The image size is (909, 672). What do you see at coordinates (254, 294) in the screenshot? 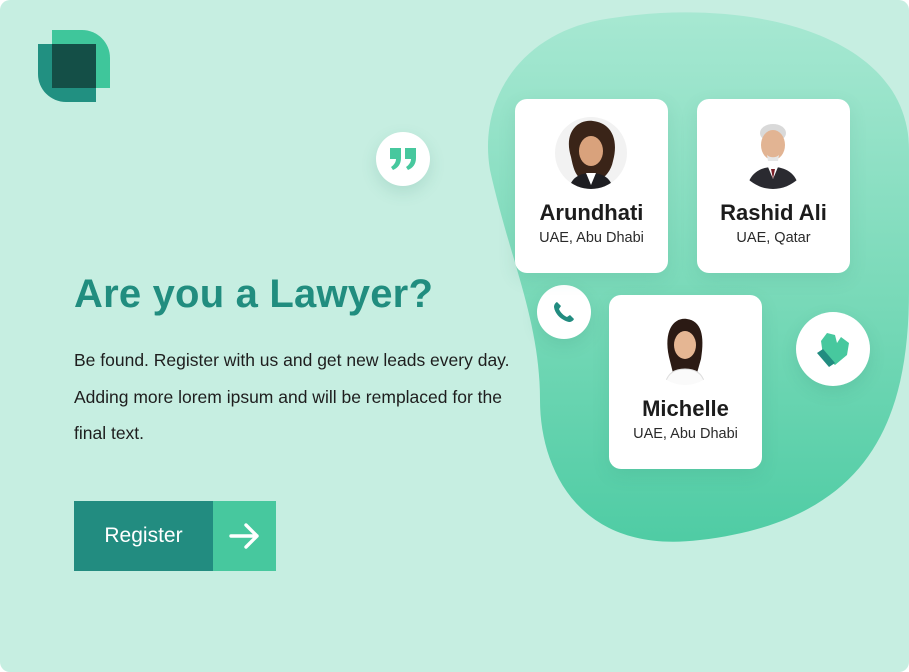
I see `page-title: Are you a Lawyer?` at bounding box center [254, 294].